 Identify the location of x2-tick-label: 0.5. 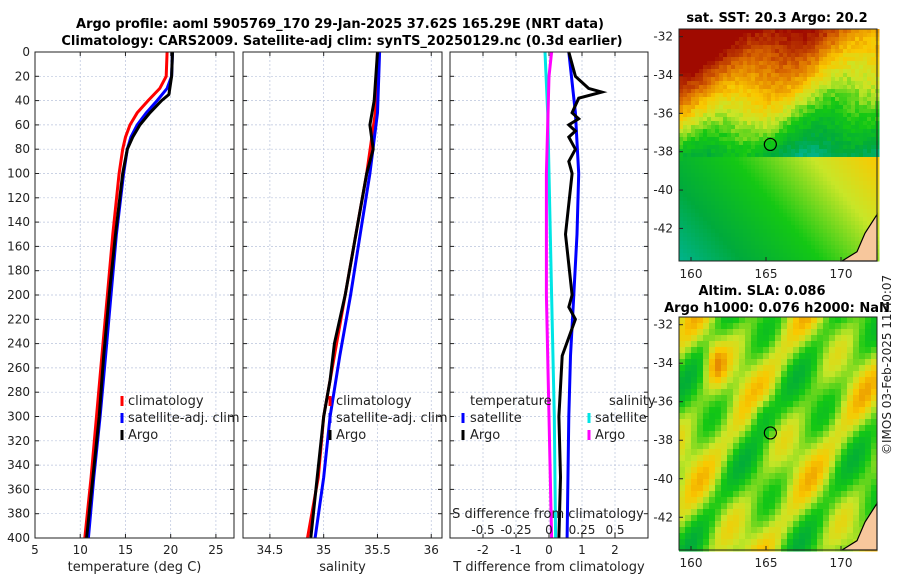
(614, 530).